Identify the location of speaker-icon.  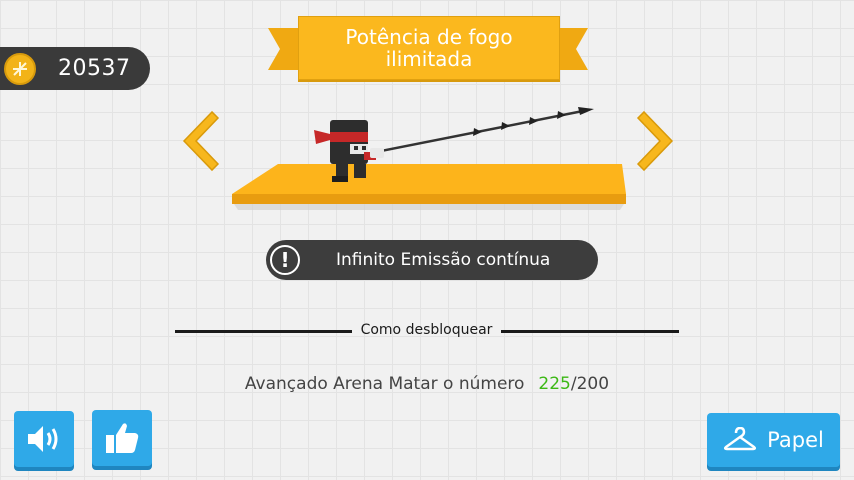
(43, 439).